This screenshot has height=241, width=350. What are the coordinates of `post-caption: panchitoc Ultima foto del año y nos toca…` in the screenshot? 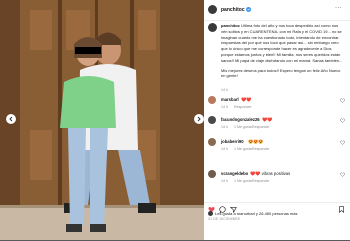 It's located at (283, 51).